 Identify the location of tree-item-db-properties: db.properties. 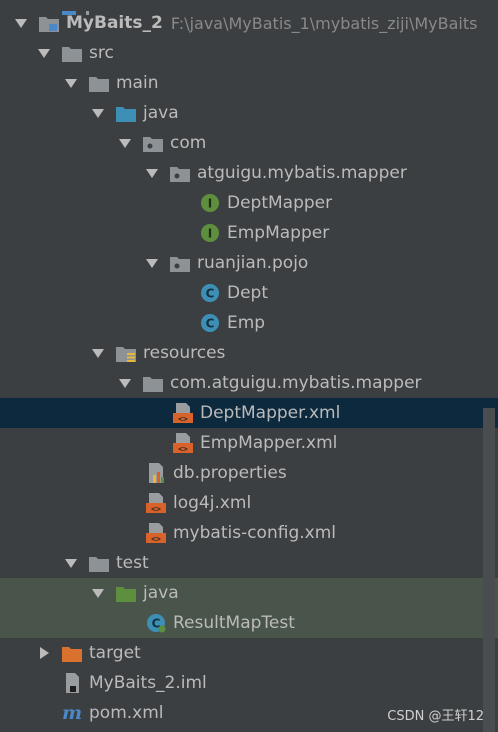
(249, 473).